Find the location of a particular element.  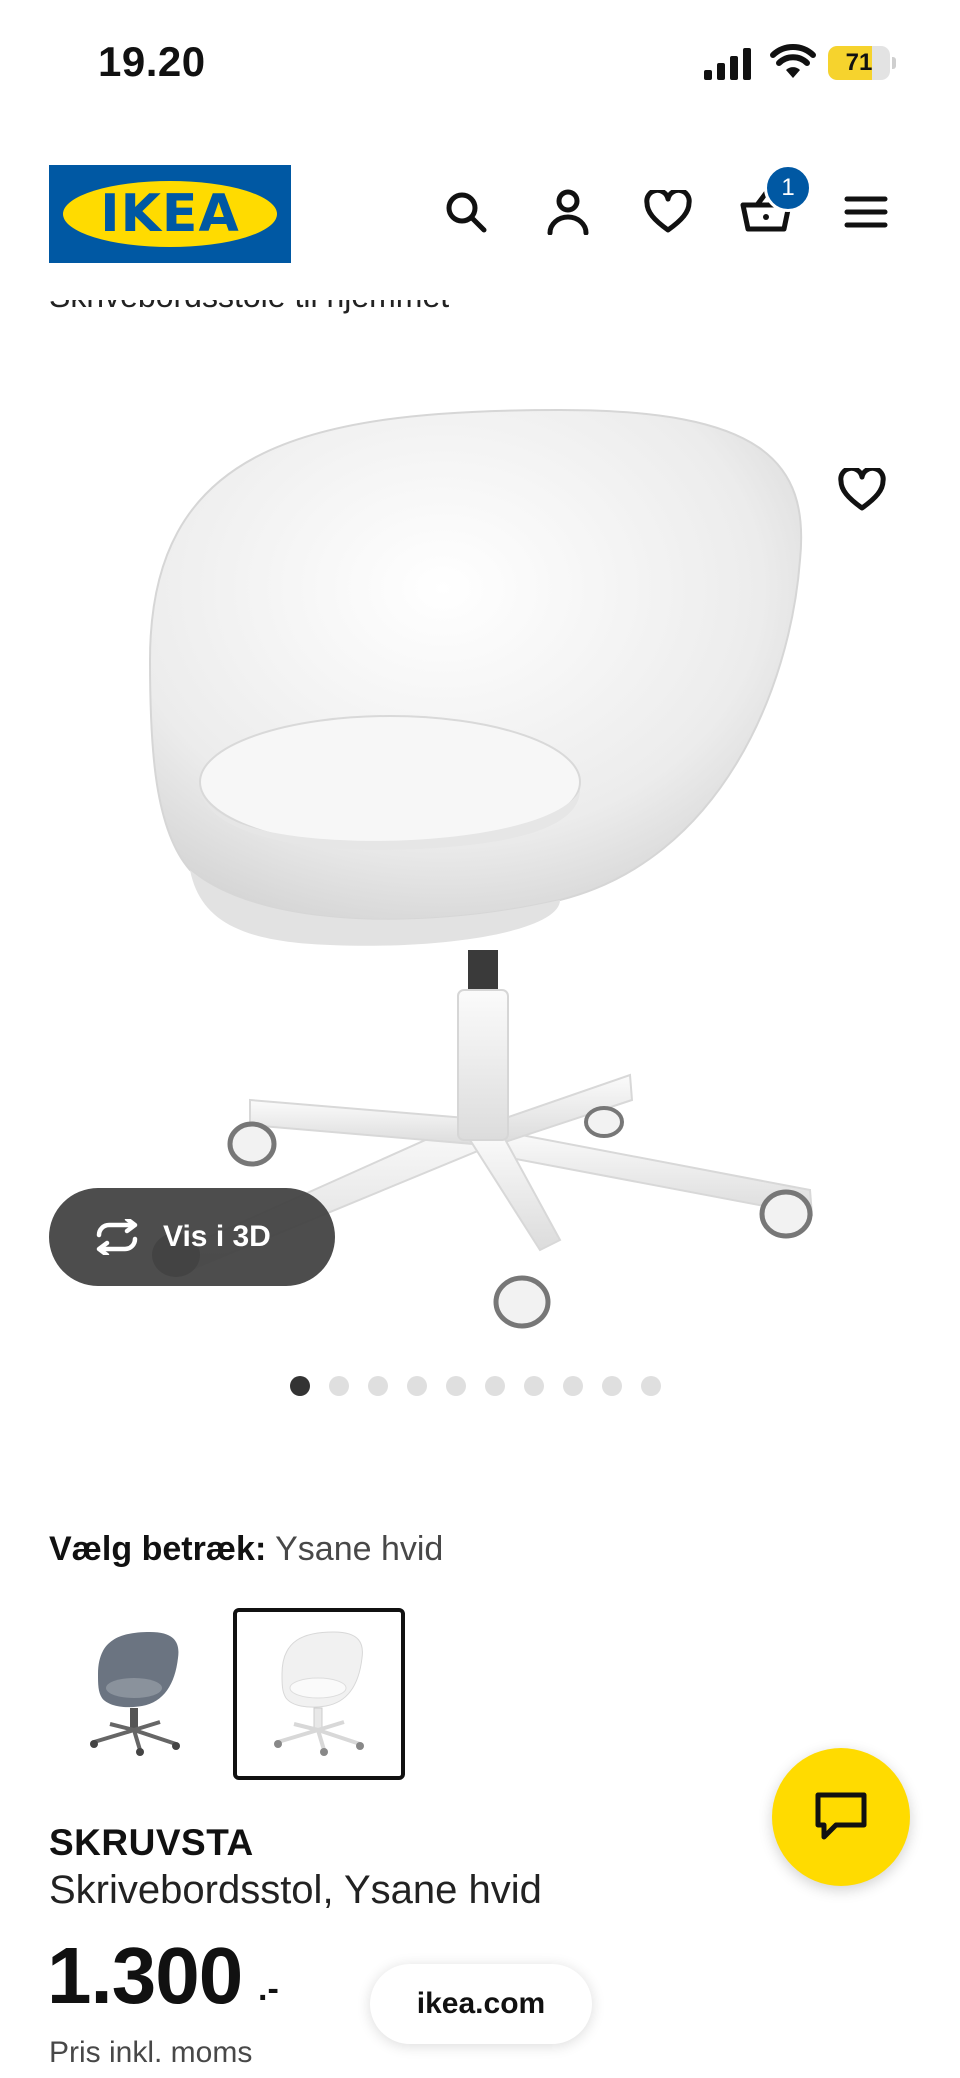

swatch-white is located at coordinates (319, 1694).